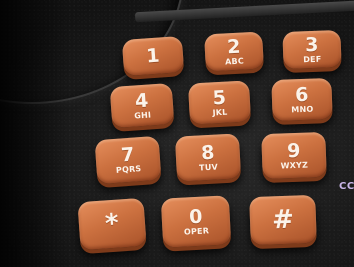  What do you see at coordinates (220, 112) in the screenshot?
I see `key-5-letters: JKL` at bounding box center [220, 112].